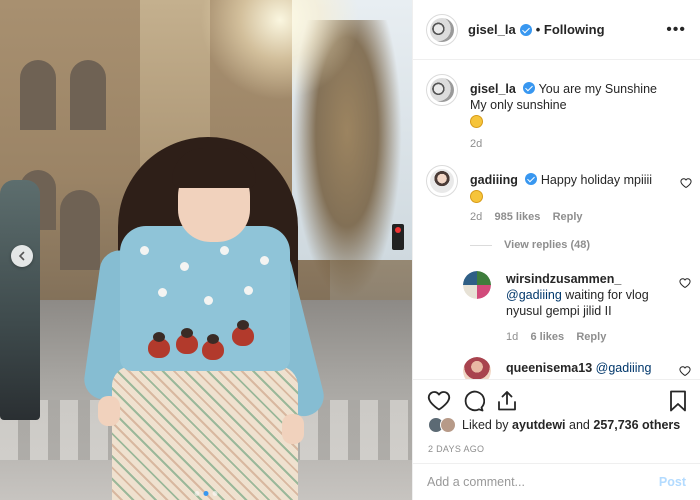 This screenshot has height=500, width=700. Describe the element at coordinates (672, 482) in the screenshot. I see `post-comment-button: Post` at that location.